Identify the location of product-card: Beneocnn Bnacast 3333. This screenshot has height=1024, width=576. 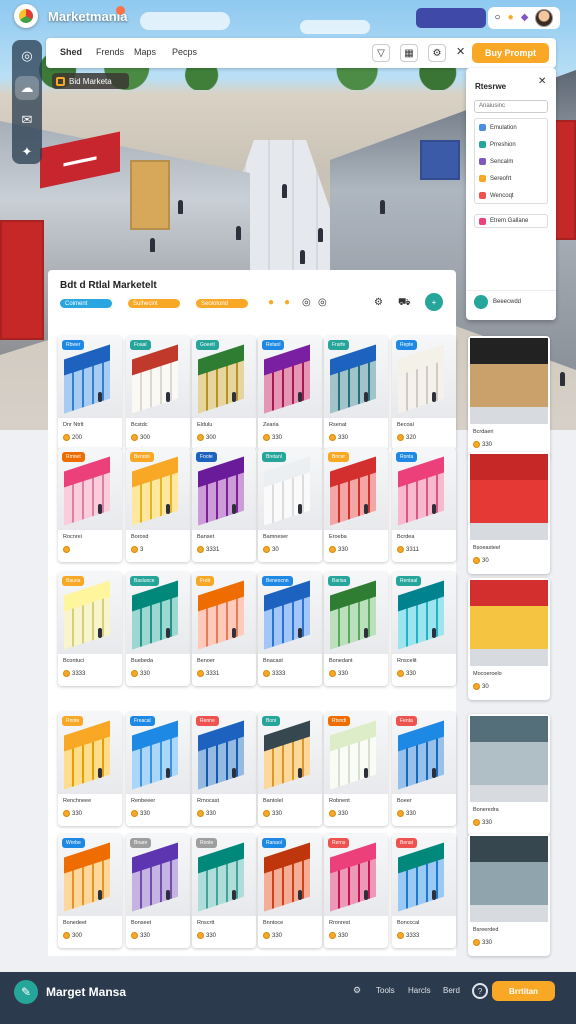
(290, 629).